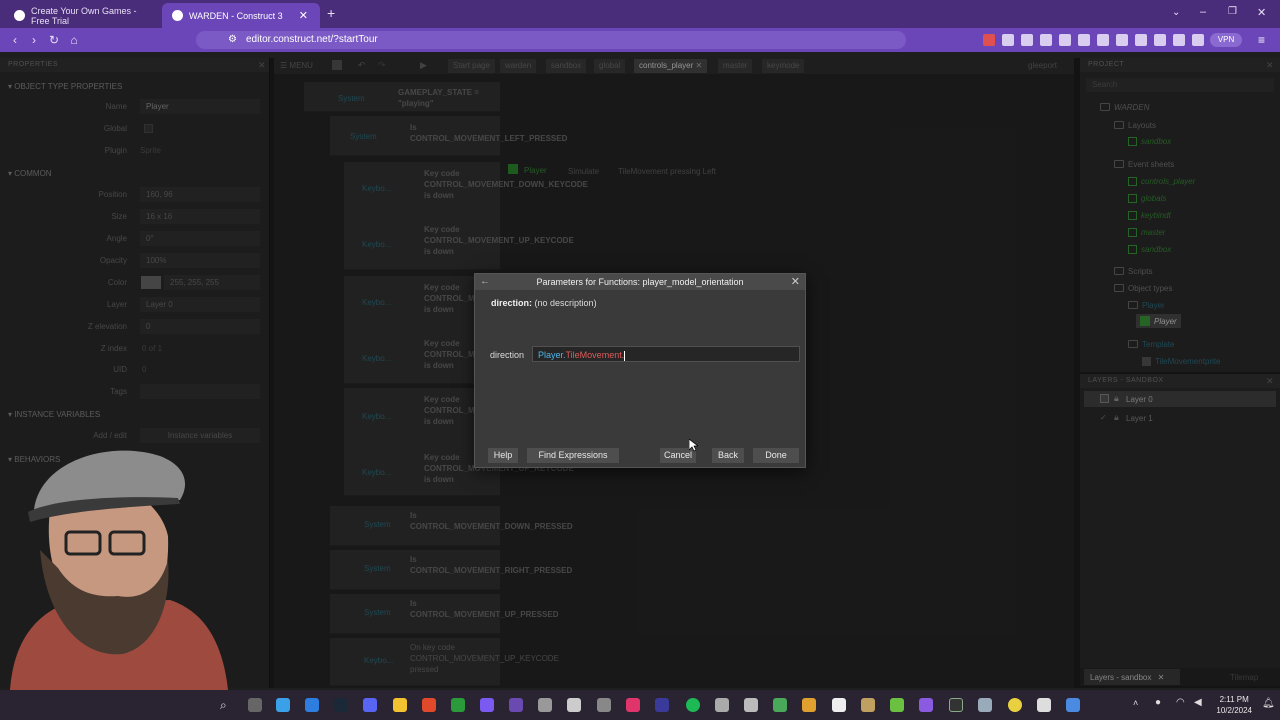  I want to click on minimize-icon: –, so click(1203, 12).